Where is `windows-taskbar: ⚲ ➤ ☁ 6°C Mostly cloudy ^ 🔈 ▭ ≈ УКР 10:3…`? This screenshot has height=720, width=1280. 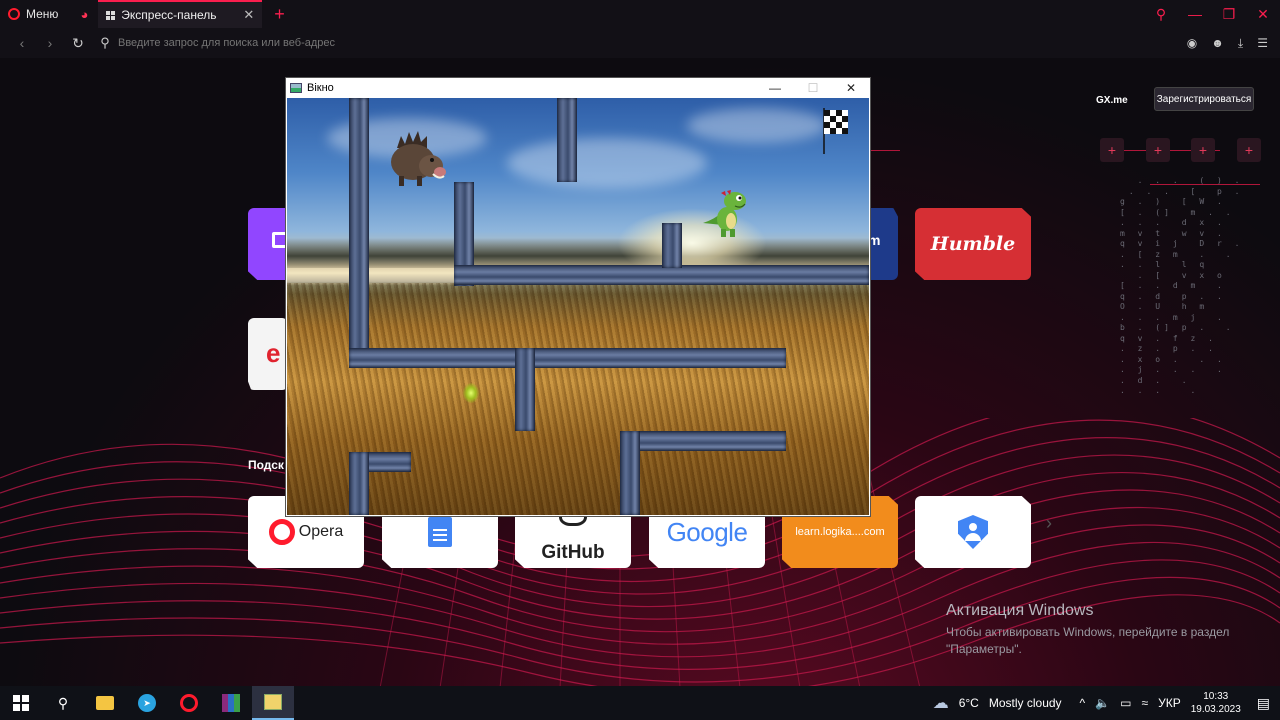 windows-taskbar: ⚲ ➤ ☁ 6°C Mostly cloudy ^ 🔈 ▭ ≈ УКР 10:3… is located at coordinates (640, 703).